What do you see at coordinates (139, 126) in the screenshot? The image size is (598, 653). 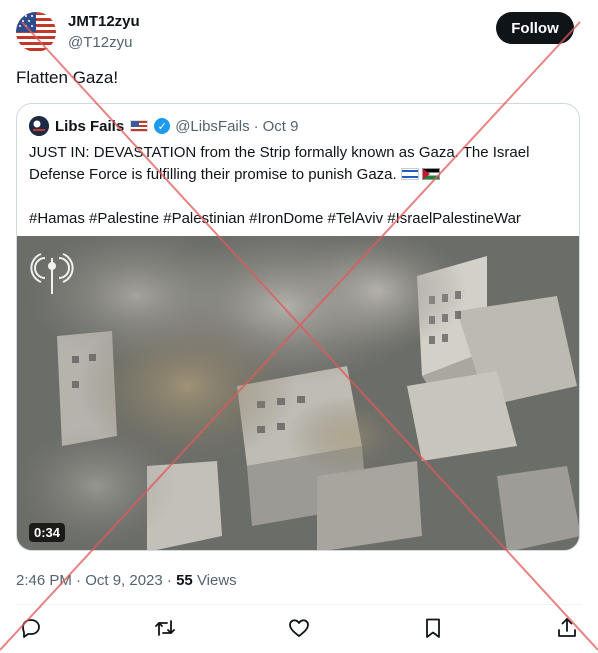 I see `us-flag-icon` at bounding box center [139, 126].